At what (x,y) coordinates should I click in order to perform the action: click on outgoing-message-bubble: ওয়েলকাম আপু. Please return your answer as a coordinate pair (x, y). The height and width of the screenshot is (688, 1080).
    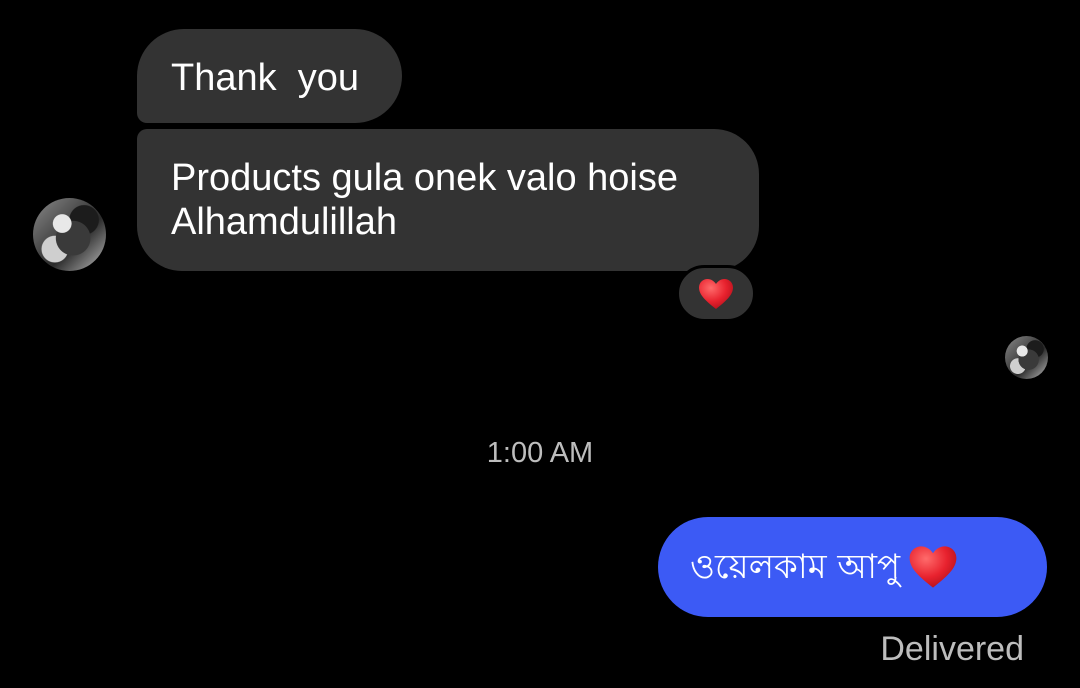
    Looking at the image, I should click on (852, 567).